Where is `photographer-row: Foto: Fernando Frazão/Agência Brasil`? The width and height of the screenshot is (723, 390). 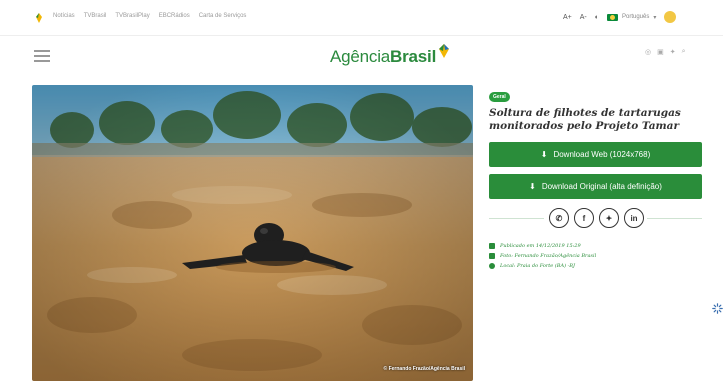 photographer-row: Foto: Fernando Frazão/Agência Brasil is located at coordinates (595, 256).